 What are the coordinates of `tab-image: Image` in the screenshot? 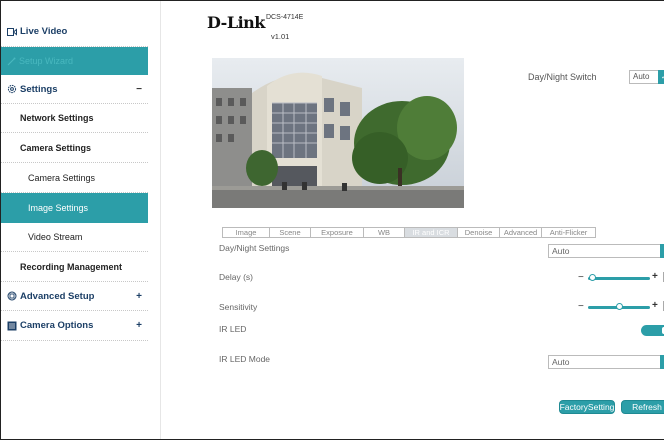 It's located at (245, 232).